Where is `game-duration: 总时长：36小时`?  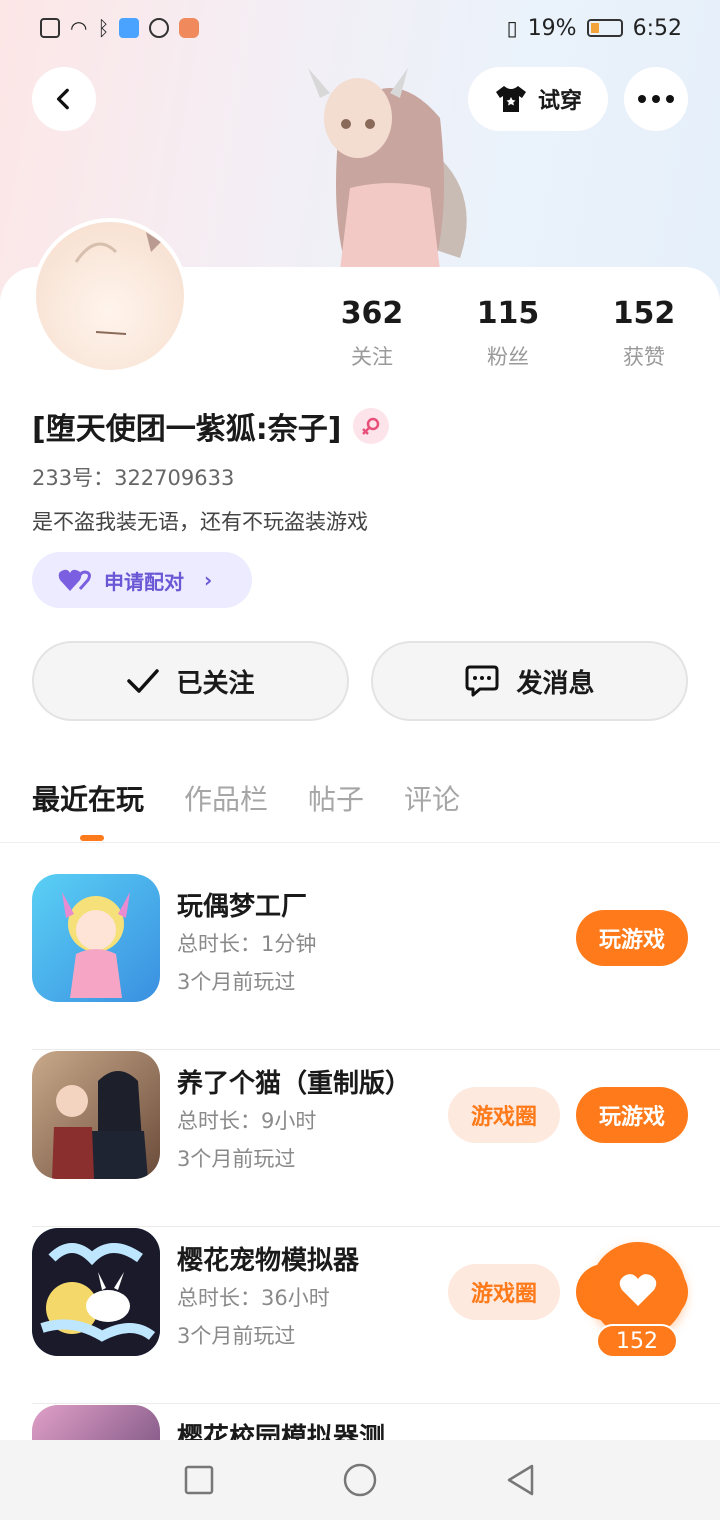
game-duration: 总时长：36小时 is located at coordinates (253, 1298).